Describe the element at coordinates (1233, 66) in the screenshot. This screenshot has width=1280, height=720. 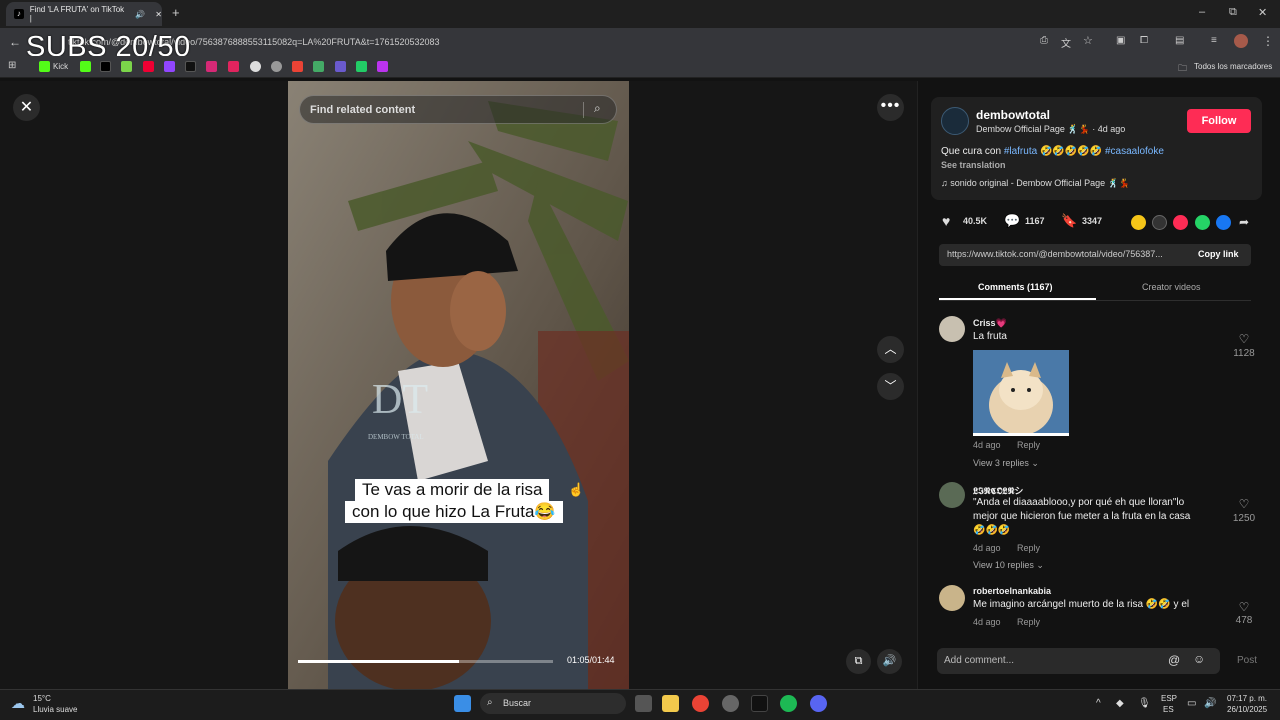
I see `all-bookmarks-label: Todos los marcadores` at that location.